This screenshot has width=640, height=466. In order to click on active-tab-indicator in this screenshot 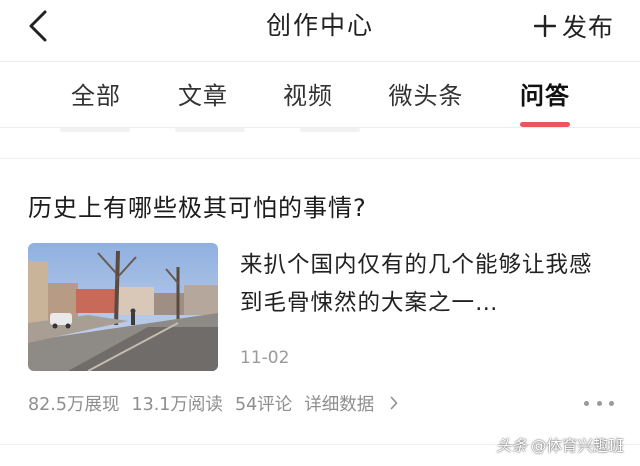, I will do `click(545, 124)`.